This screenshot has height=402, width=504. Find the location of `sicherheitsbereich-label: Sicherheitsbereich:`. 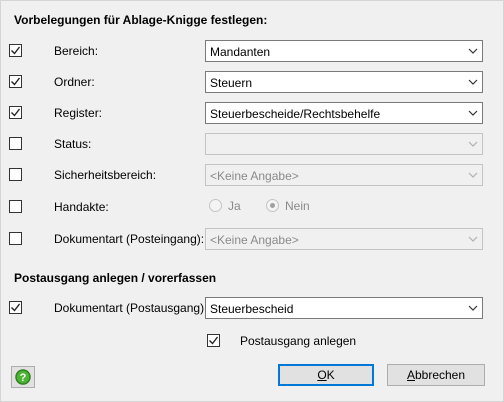

sicherheitsbereich-label: Sicherheitsbereich: is located at coordinates (105, 175).